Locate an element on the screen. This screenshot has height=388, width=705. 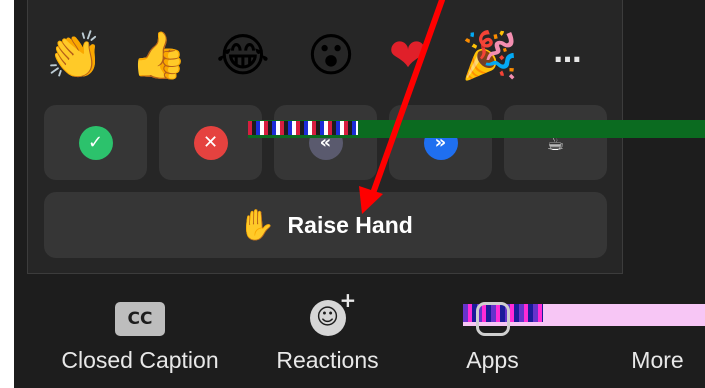
surprised-face-icon: 😮 is located at coordinates (331, 55).